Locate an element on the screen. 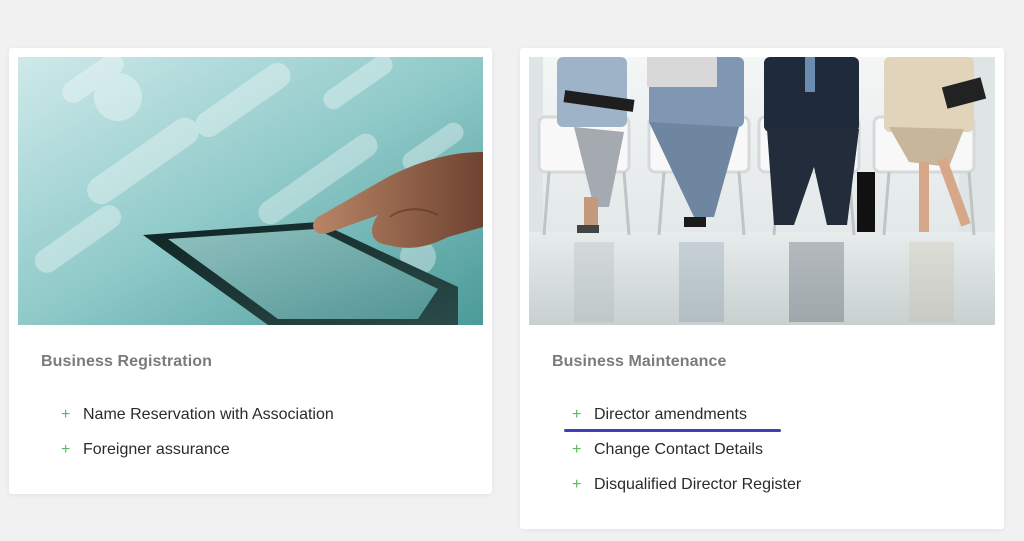 The width and height of the screenshot is (1024, 541). link-label: Name Reservation with Association is located at coordinates (208, 415).